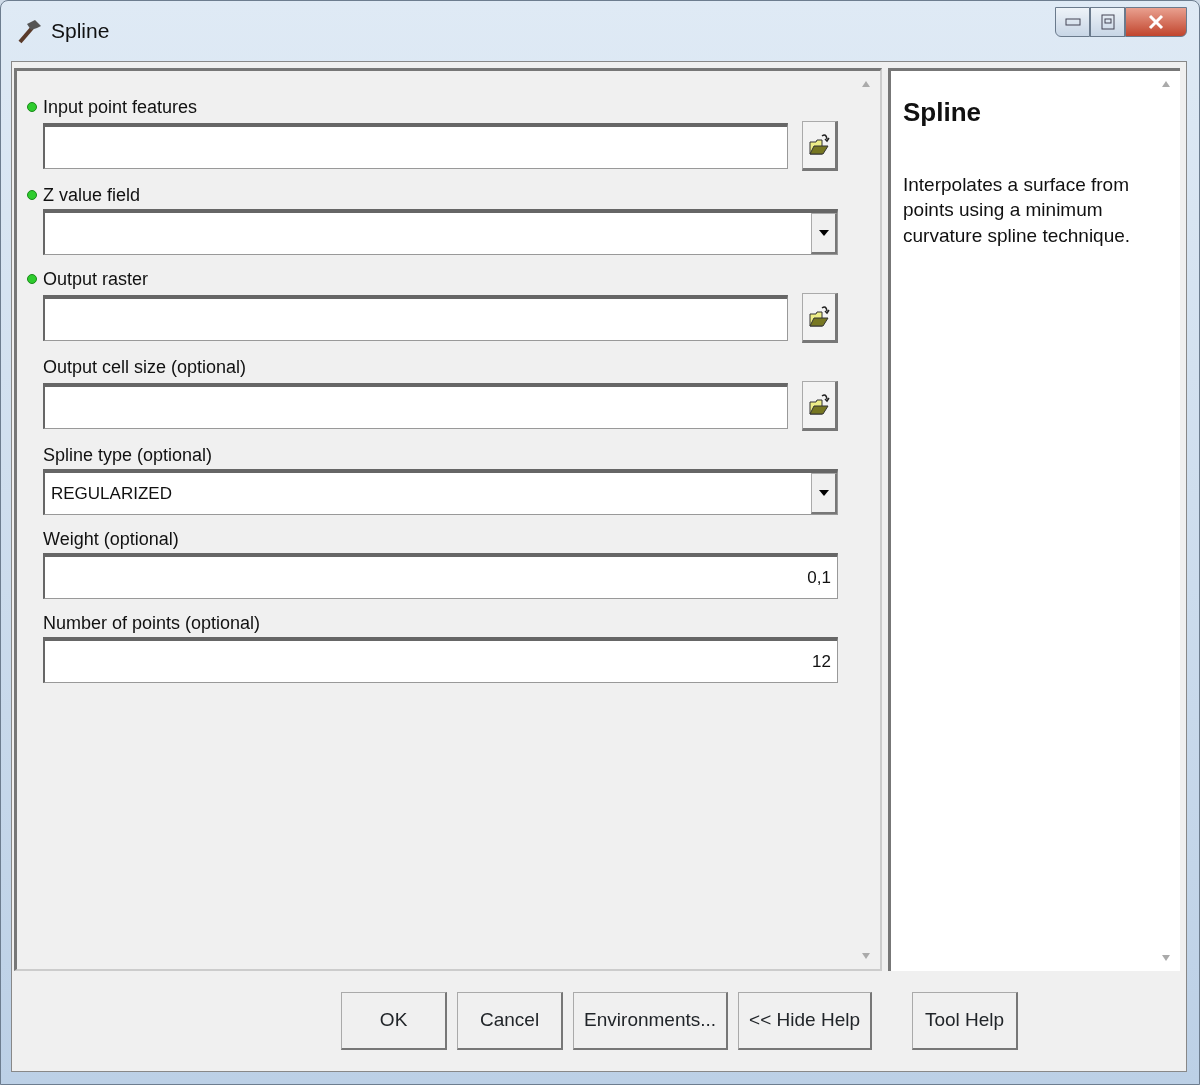  Describe the element at coordinates (1017, 210) in the screenshot. I see `help-description: Interpolates a surface from points using a minimum curvature spline technique.` at that location.